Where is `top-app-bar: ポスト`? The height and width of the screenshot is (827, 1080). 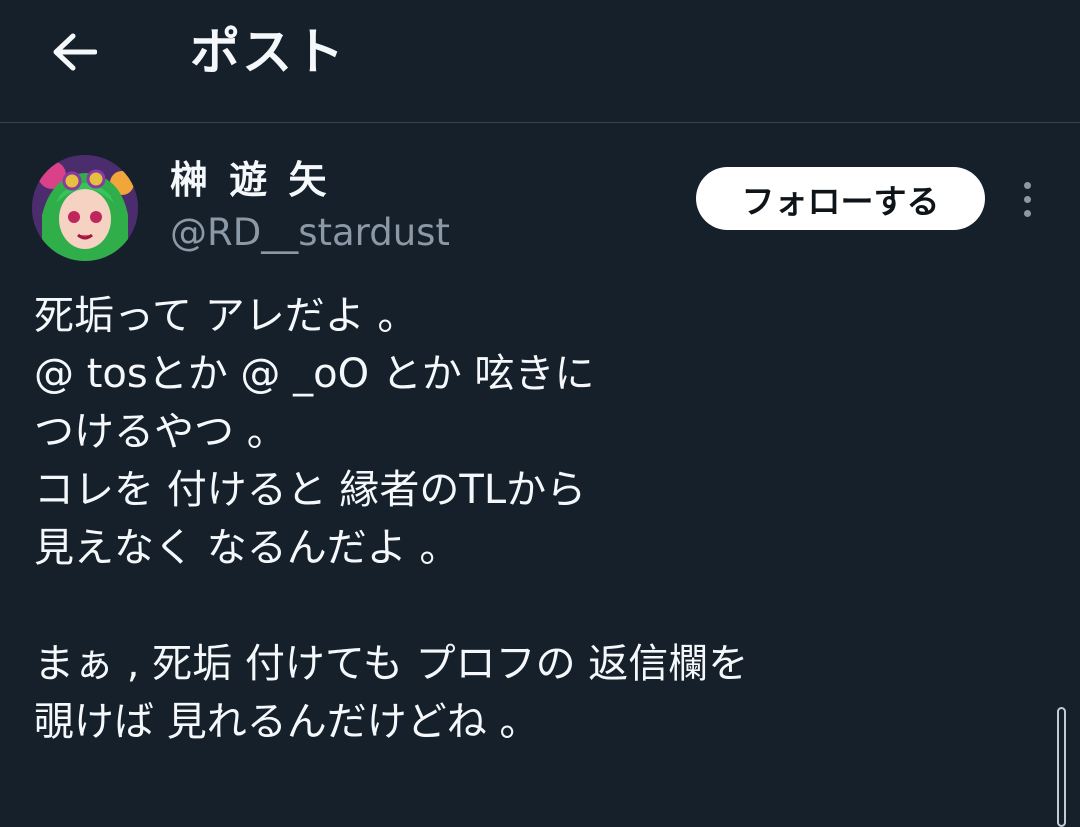
top-app-bar: ポスト is located at coordinates (540, 61).